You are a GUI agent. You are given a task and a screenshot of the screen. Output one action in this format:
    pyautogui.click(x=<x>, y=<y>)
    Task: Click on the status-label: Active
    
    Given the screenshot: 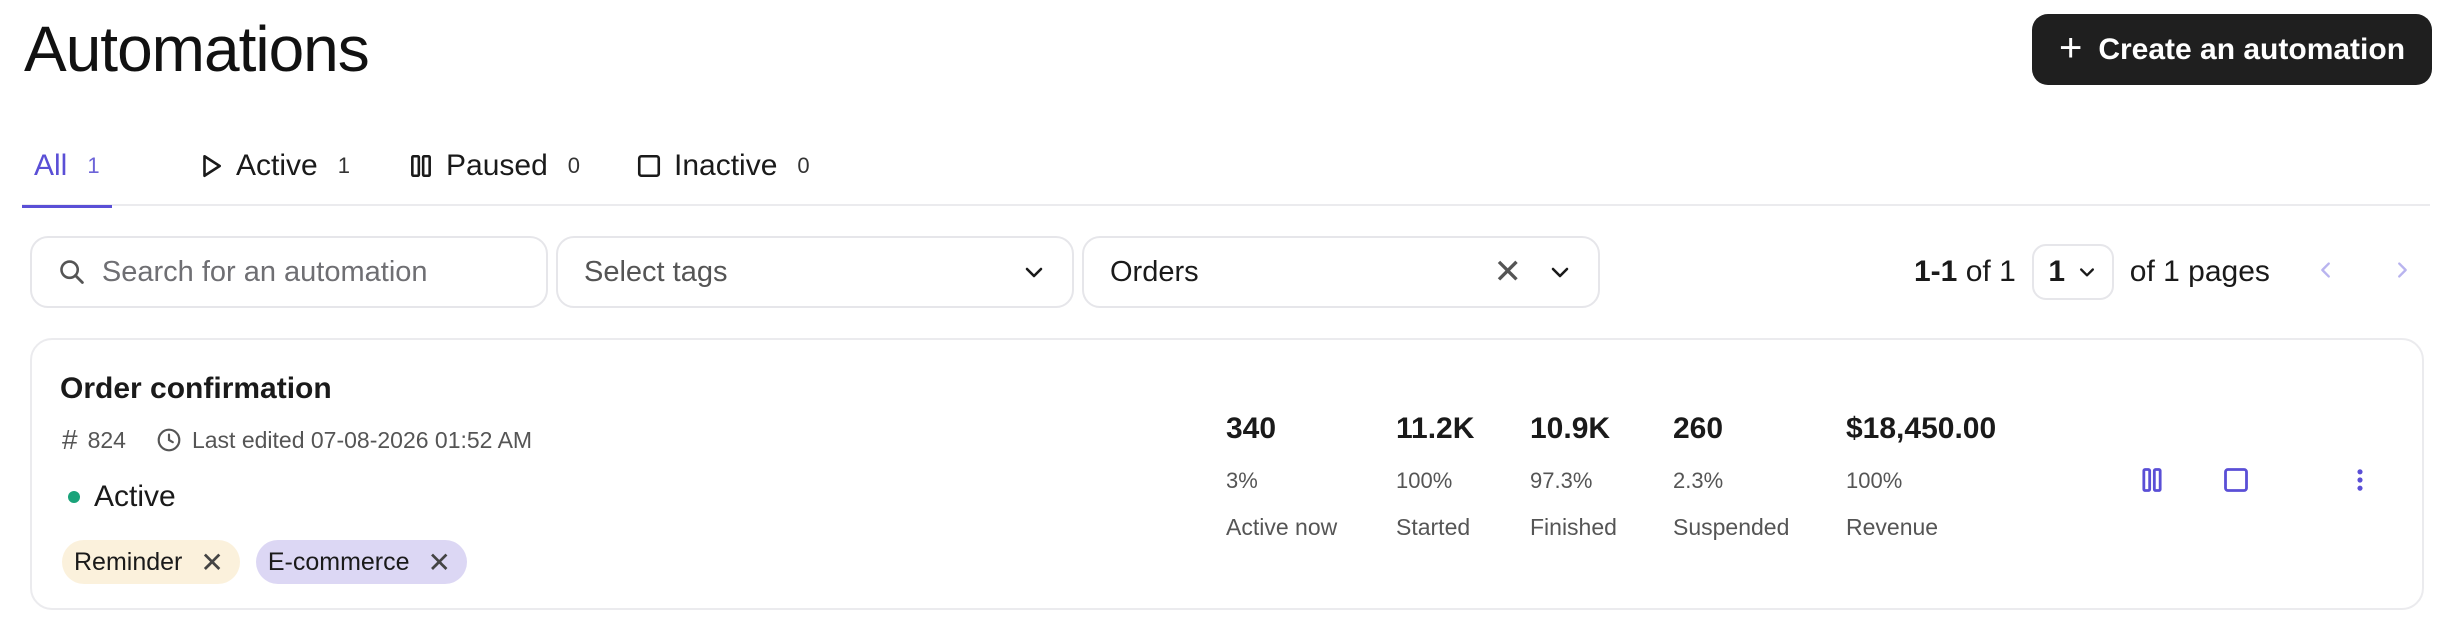 What is the action you would take?
    pyautogui.click(x=135, y=496)
    